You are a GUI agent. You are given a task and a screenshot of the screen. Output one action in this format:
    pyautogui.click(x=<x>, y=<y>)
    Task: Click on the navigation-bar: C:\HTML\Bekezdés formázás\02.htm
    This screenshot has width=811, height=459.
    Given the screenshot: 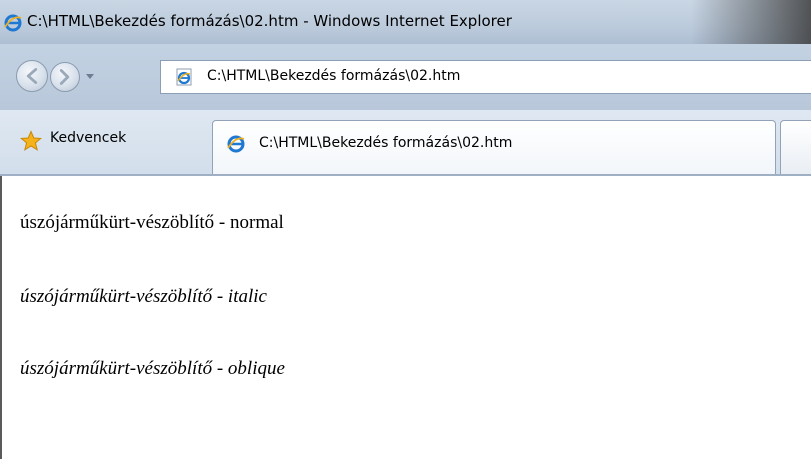 What is the action you would take?
    pyautogui.click(x=405, y=77)
    